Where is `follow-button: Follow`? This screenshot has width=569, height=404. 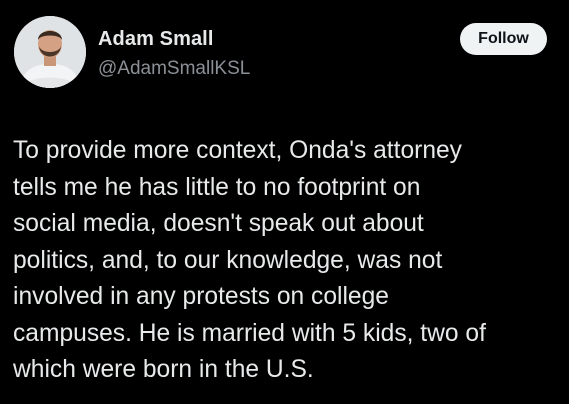
follow-button: Follow is located at coordinates (503, 39).